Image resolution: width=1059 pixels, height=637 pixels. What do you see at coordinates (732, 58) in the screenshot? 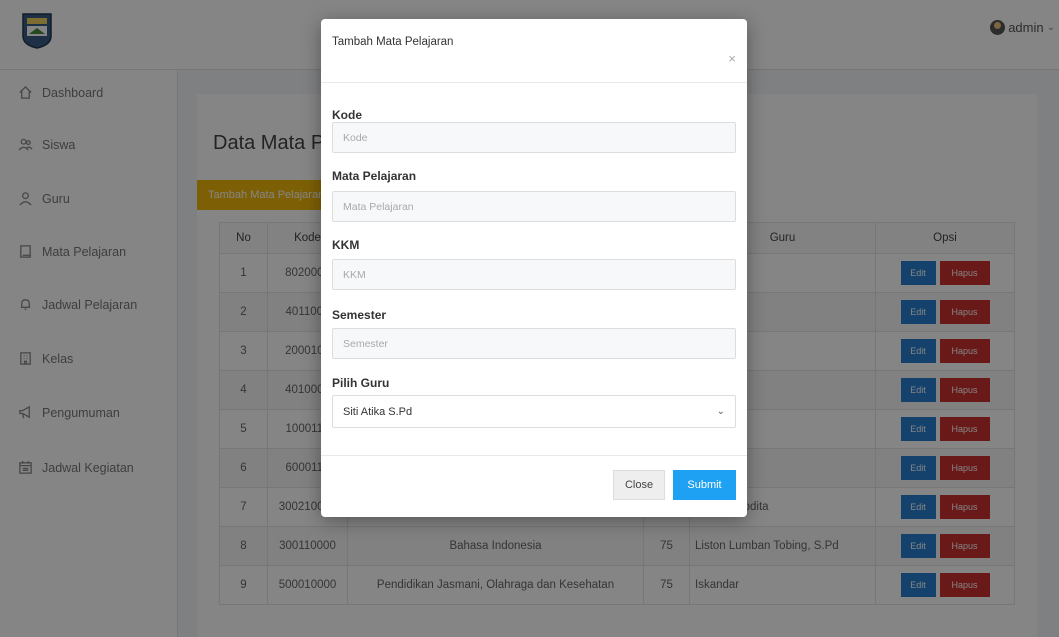
I see `close-icon: ×` at bounding box center [732, 58].